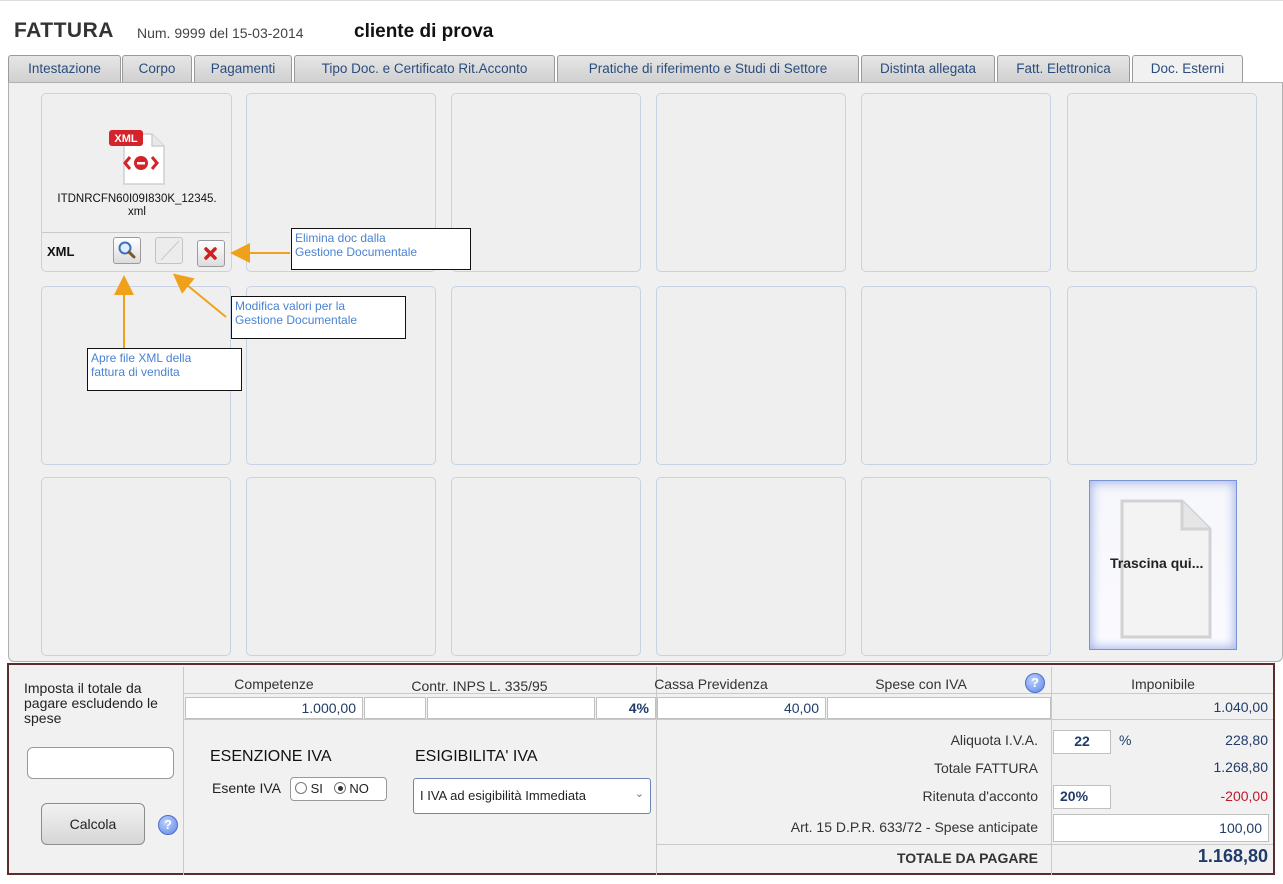 The height and width of the screenshot is (884, 1283). I want to click on header-spese-iva: Spese con IVA, so click(921, 684).